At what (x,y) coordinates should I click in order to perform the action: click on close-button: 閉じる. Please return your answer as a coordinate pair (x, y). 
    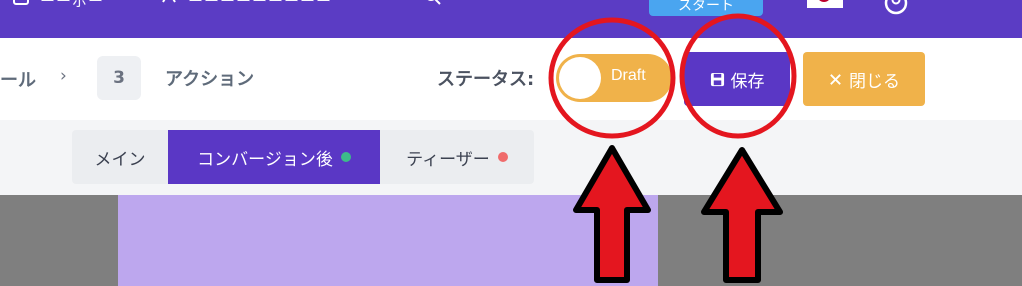
    Looking at the image, I should click on (864, 79).